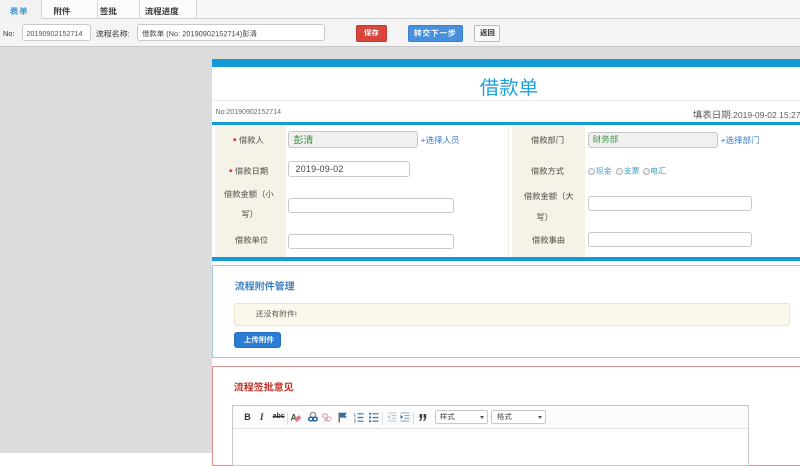 This screenshot has width=800, height=466. What do you see at coordinates (355, 421) in the screenshot?
I see `svg-text: 3` at bounding box center [355, 421].